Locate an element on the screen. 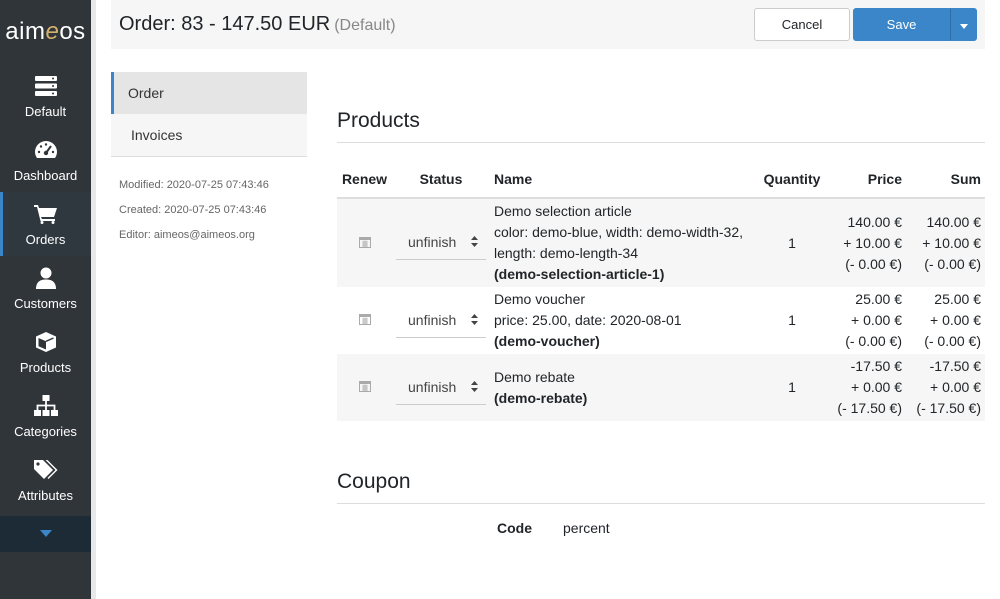 Image resolution: width=1000 pixels, height=599 pixels. sidebar-item-customers: Customers is located at coordinates (45, 288).